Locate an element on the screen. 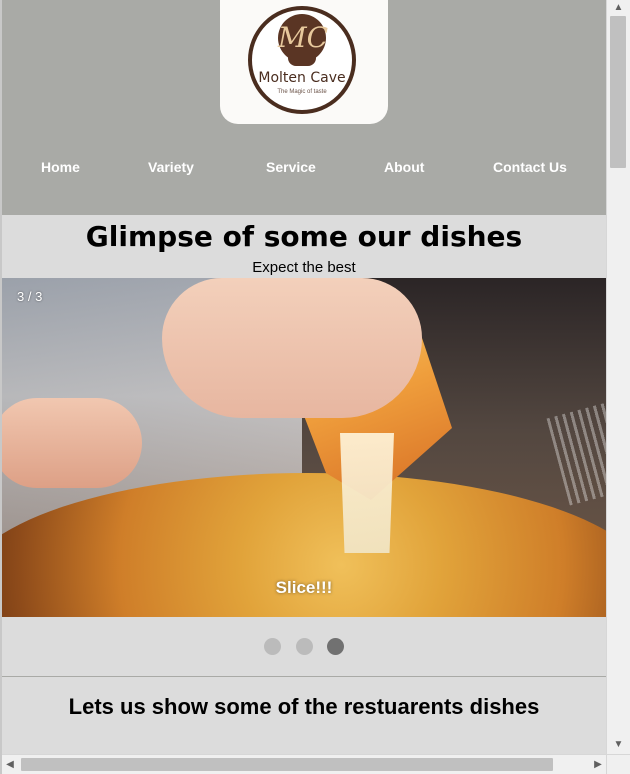 This screenshot has height=774, width=630. logo-card: MC Molten Cave The Magic of taste is located at coordinates (304, 62).